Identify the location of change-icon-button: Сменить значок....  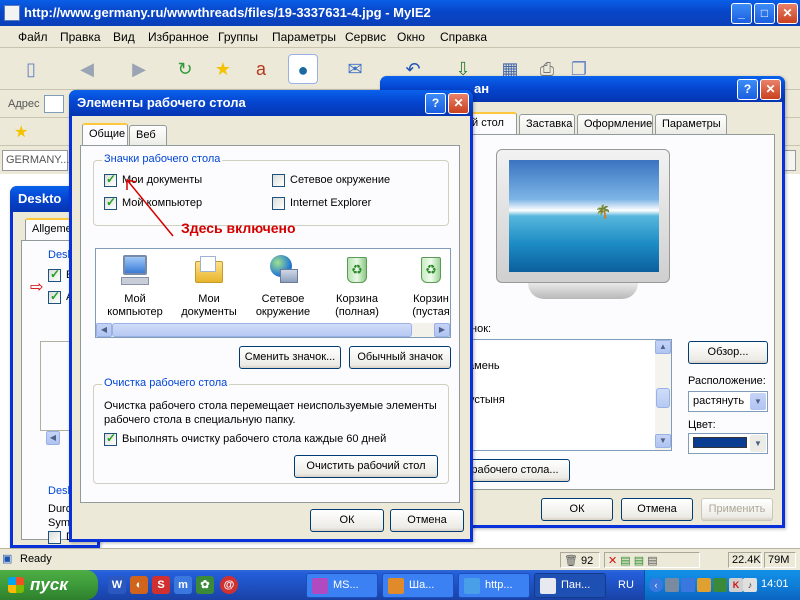
(290, 357).